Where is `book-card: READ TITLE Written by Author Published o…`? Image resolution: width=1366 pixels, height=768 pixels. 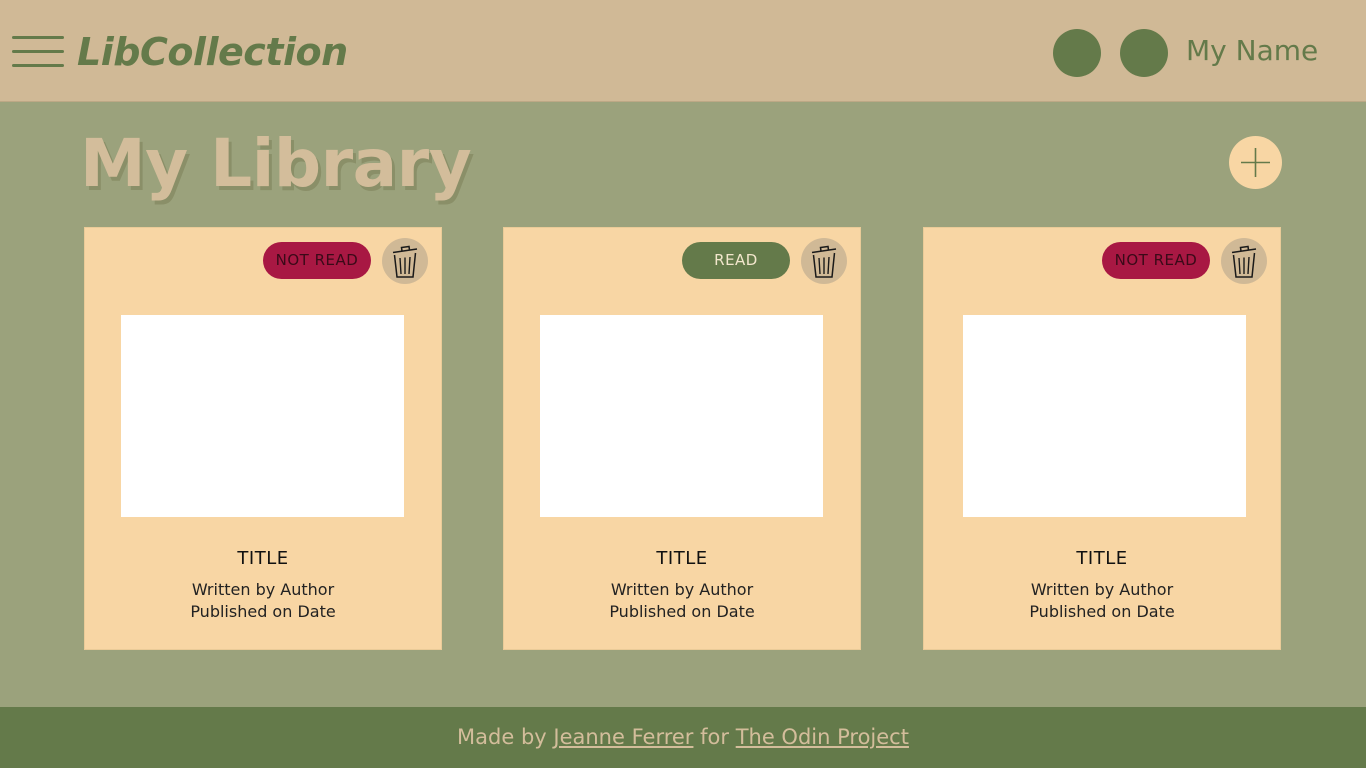
book-card: READ TITLE Written by Author Published o… is located at coordinates (682, 438).